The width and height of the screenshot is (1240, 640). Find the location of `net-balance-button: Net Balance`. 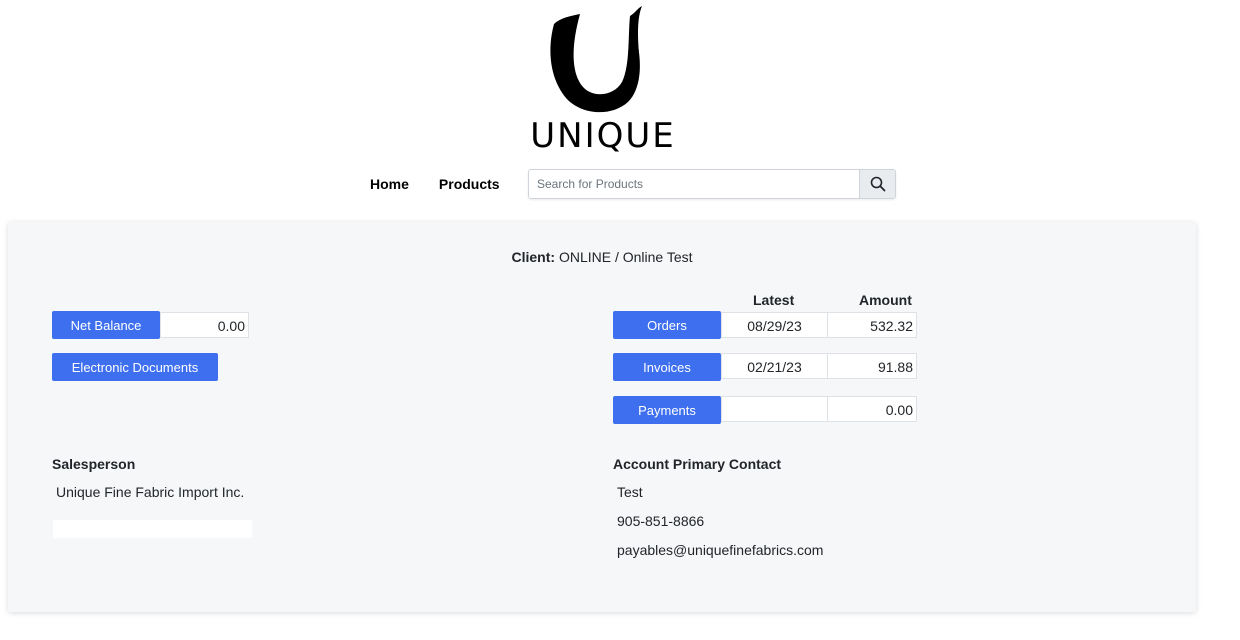

net-balance-button: Net Balance is located at coordinates (106, 325).